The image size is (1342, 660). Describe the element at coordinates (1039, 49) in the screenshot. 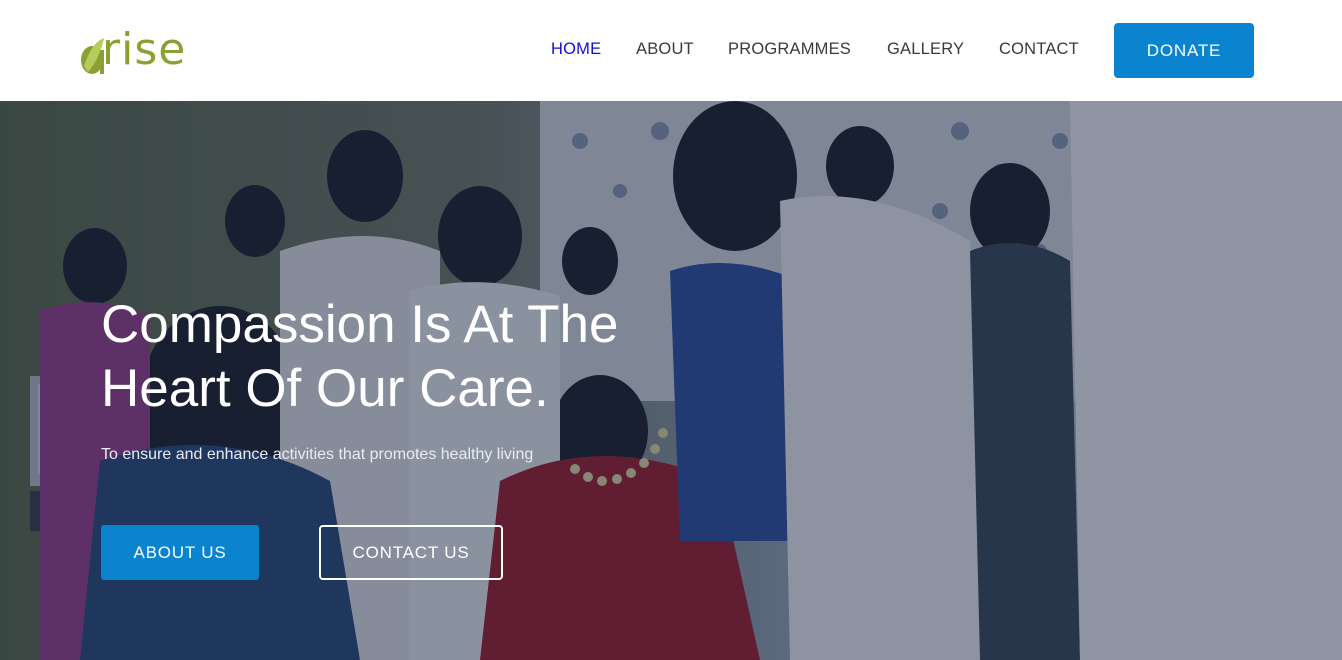

I see `nav-contact: CONTACT` at that location.